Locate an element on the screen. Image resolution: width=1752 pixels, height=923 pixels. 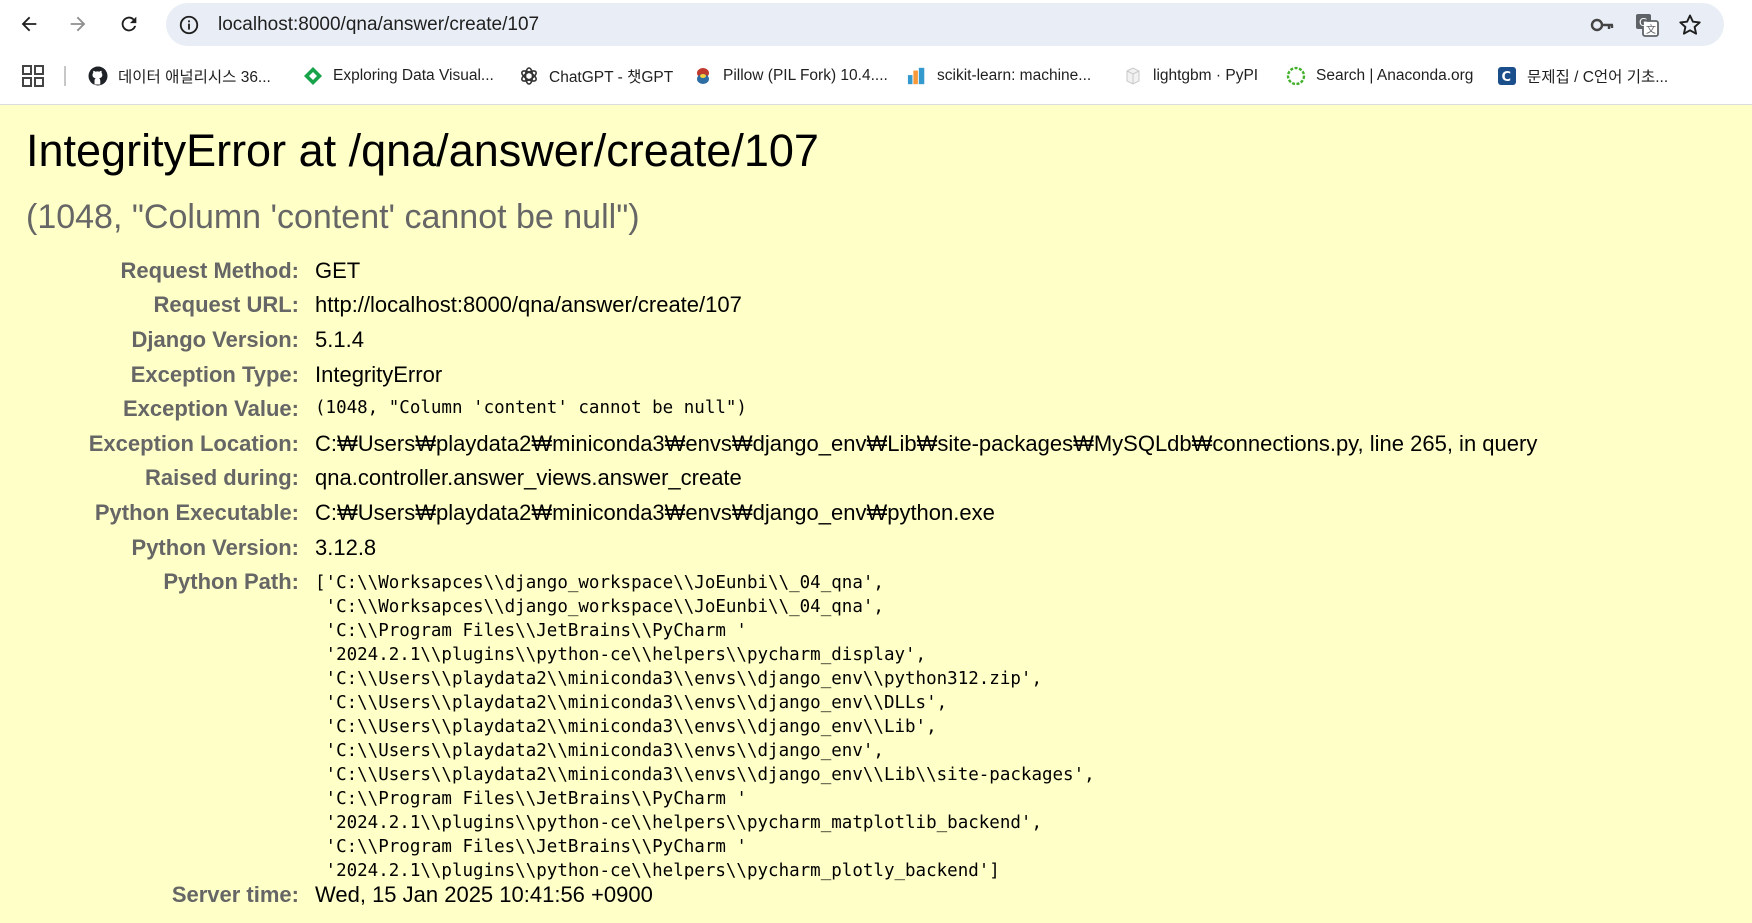
translate-button: G 文 is located at coordinates (1647, 25).